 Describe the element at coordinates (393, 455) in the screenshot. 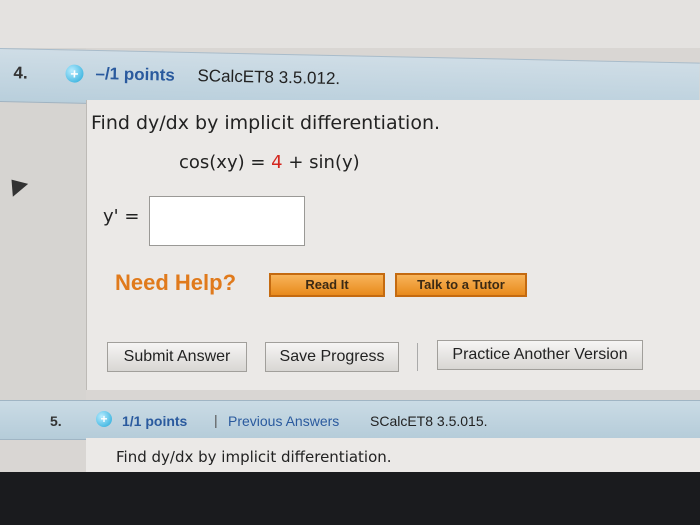

I see `question-5-body: Find dy/dx by implicit differentiation.` at that location.